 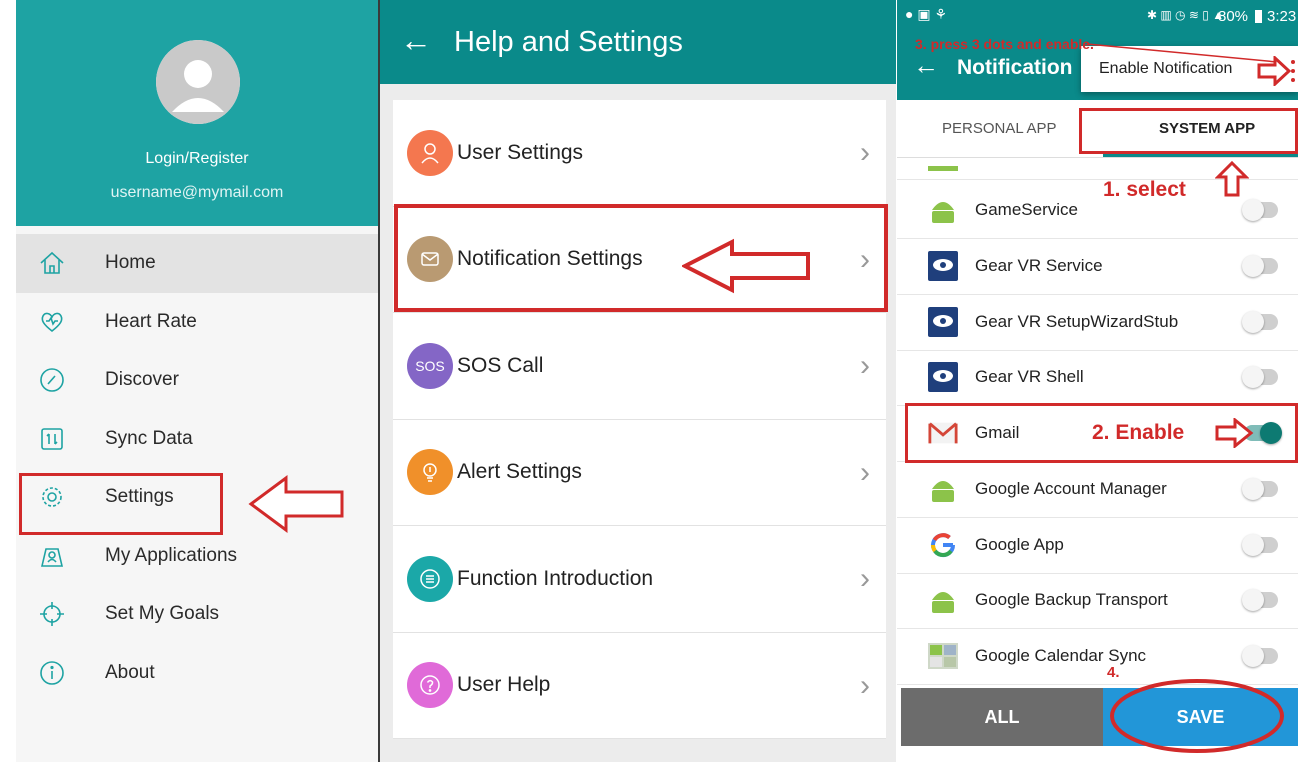 I want to click on avatar-placeholder-icon, so click(x=198, y=82).